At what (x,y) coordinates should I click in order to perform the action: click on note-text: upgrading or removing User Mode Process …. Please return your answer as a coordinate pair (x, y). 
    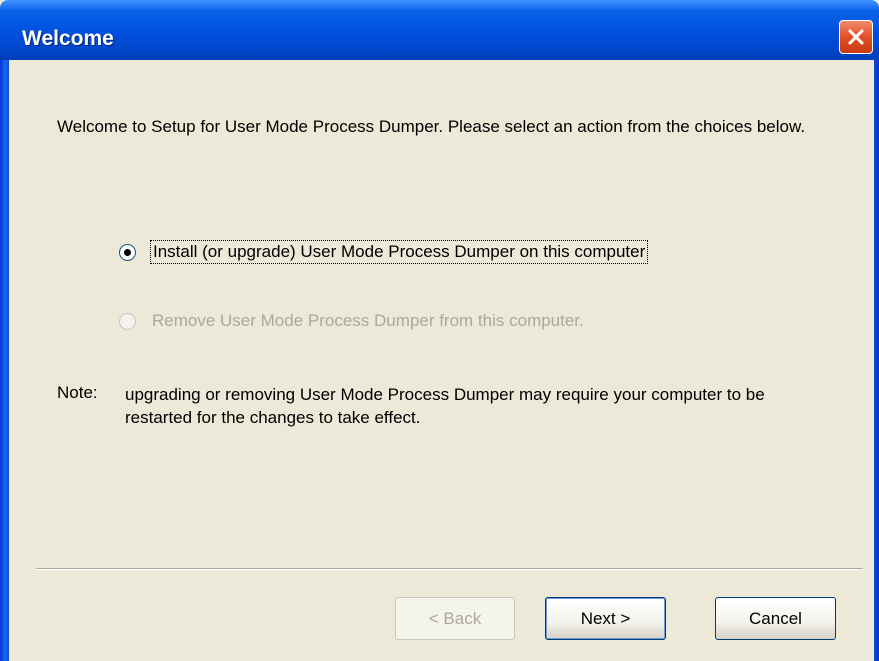
    Looking at the image, I should click on (445, 406).